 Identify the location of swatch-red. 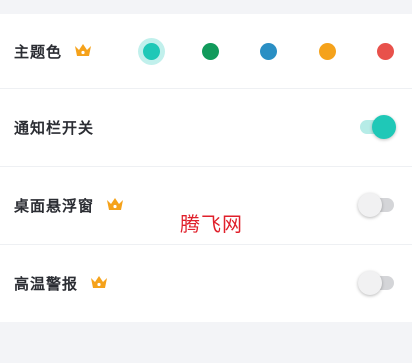
(385, 51).